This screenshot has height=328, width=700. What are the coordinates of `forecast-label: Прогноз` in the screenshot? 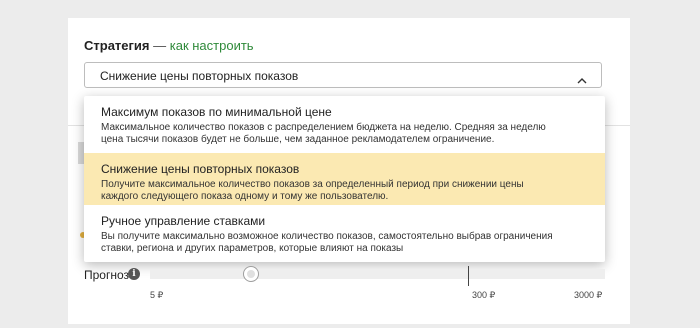 It's located at (107, 275).